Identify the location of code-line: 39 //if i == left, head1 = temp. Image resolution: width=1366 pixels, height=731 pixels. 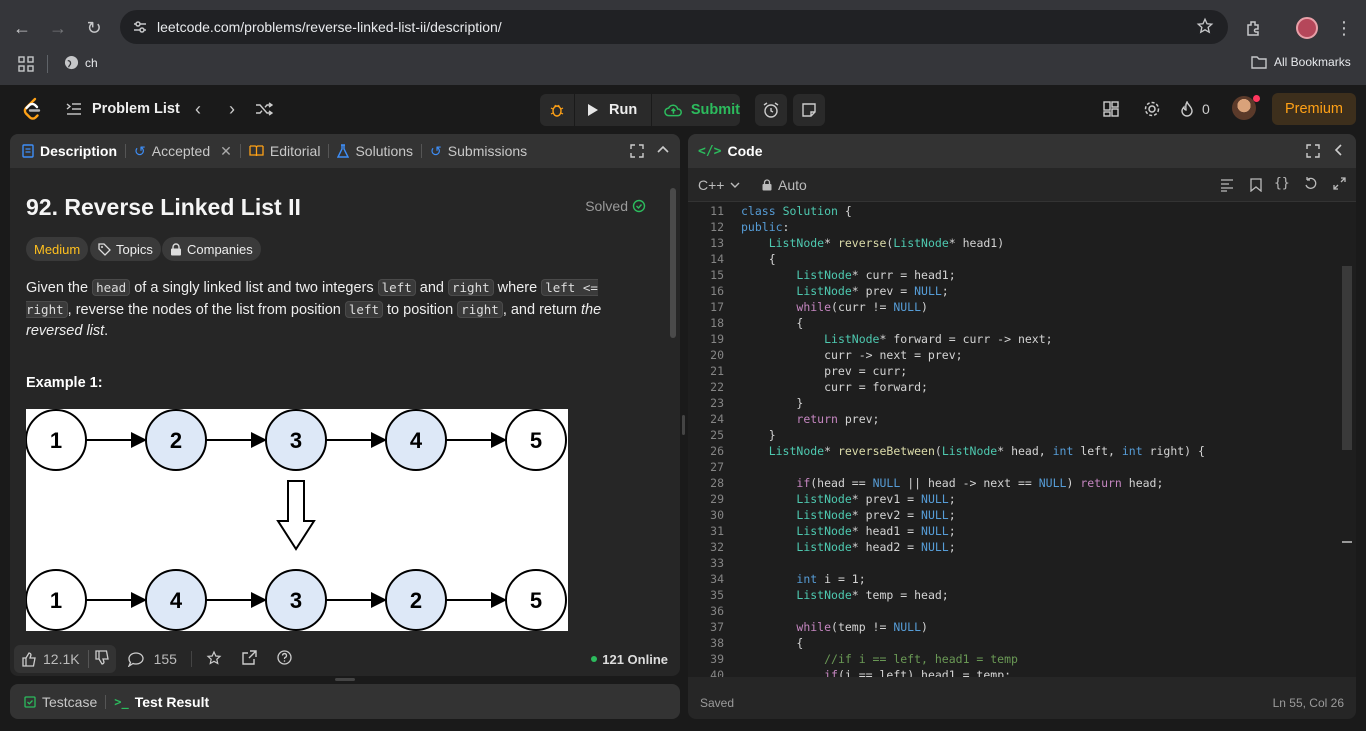
(1008, 659).